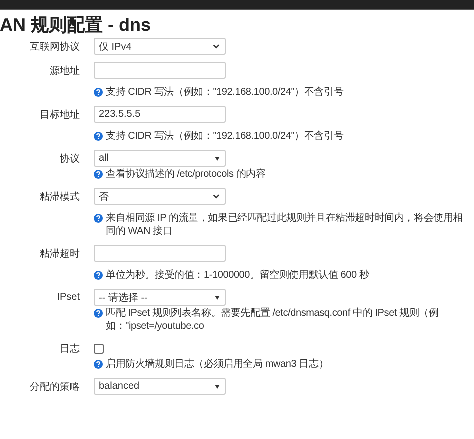 This screenshot has height=439, width=474. Describe the element at coordinates (238, 275) in the screenshot. I see `help-text: 单位为秒。接受的值：1-1000000。留空则使用默认值 600 秒` at that location.